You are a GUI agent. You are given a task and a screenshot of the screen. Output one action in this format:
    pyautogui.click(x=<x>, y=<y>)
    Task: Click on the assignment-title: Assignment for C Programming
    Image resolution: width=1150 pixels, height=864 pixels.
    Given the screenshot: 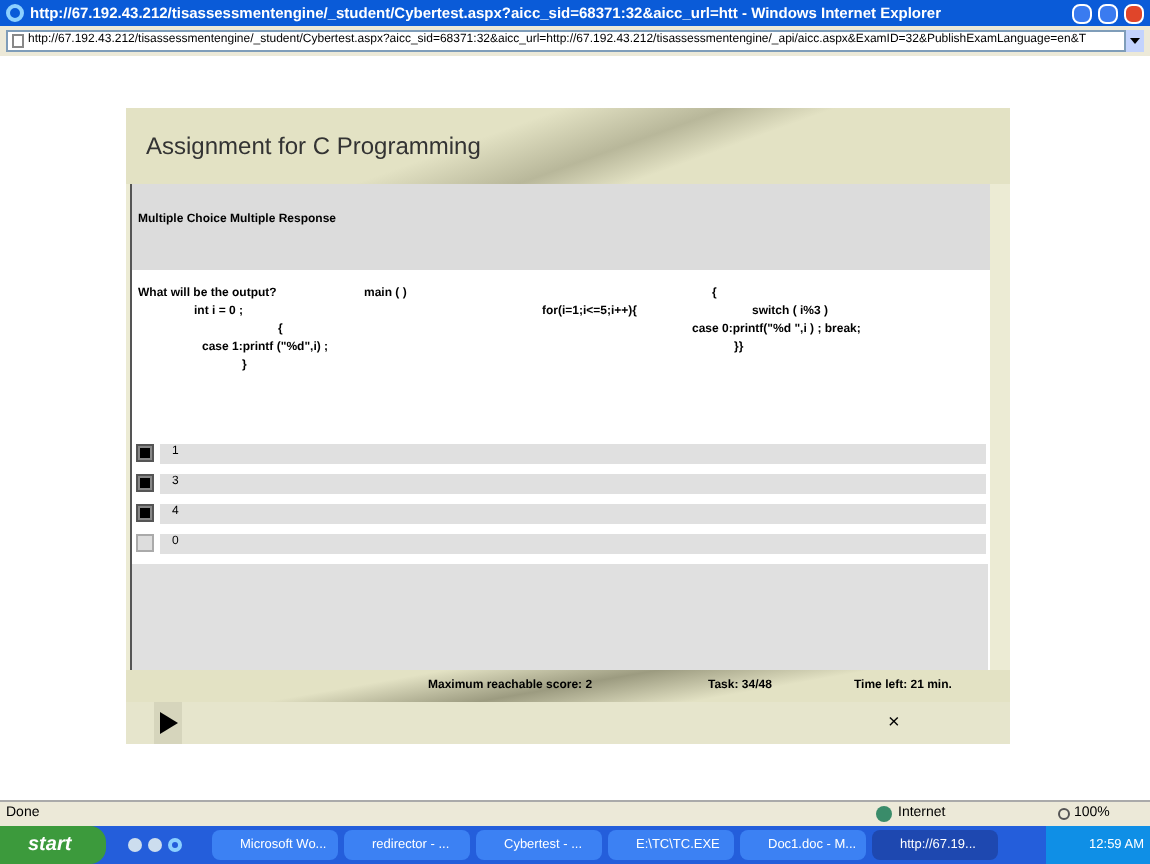 What is the action you would take?
    pyautogui.click(x=313, y=147)
    